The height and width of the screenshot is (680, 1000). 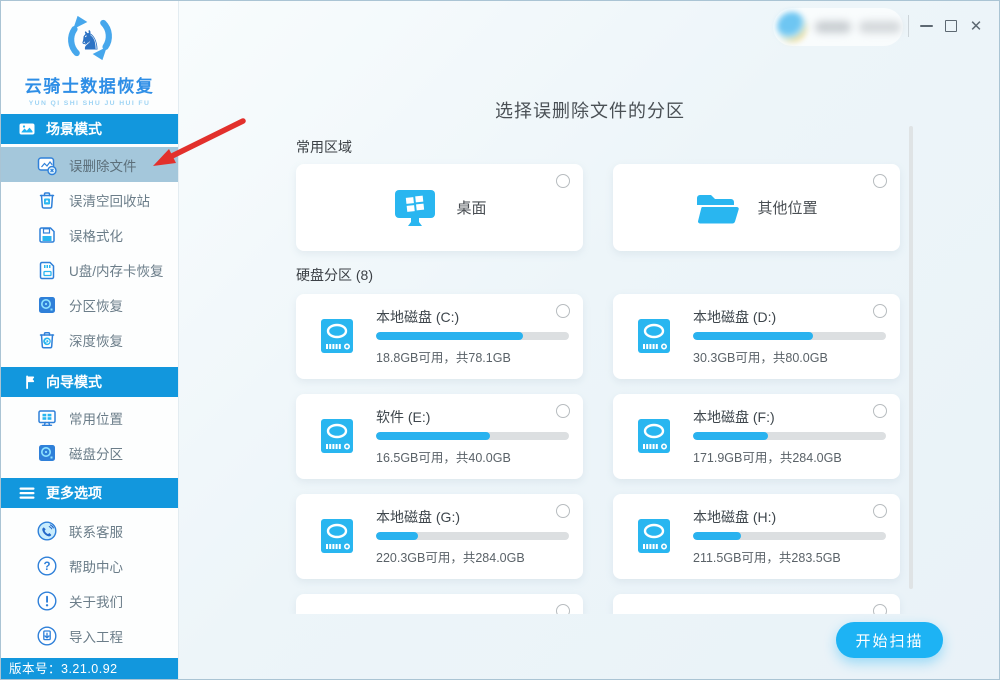 I want to click on app-logo: ♞ 云骑士数据恢复 YUN QI SHI SHU JU HUI FU, so click(x=89, y=57).